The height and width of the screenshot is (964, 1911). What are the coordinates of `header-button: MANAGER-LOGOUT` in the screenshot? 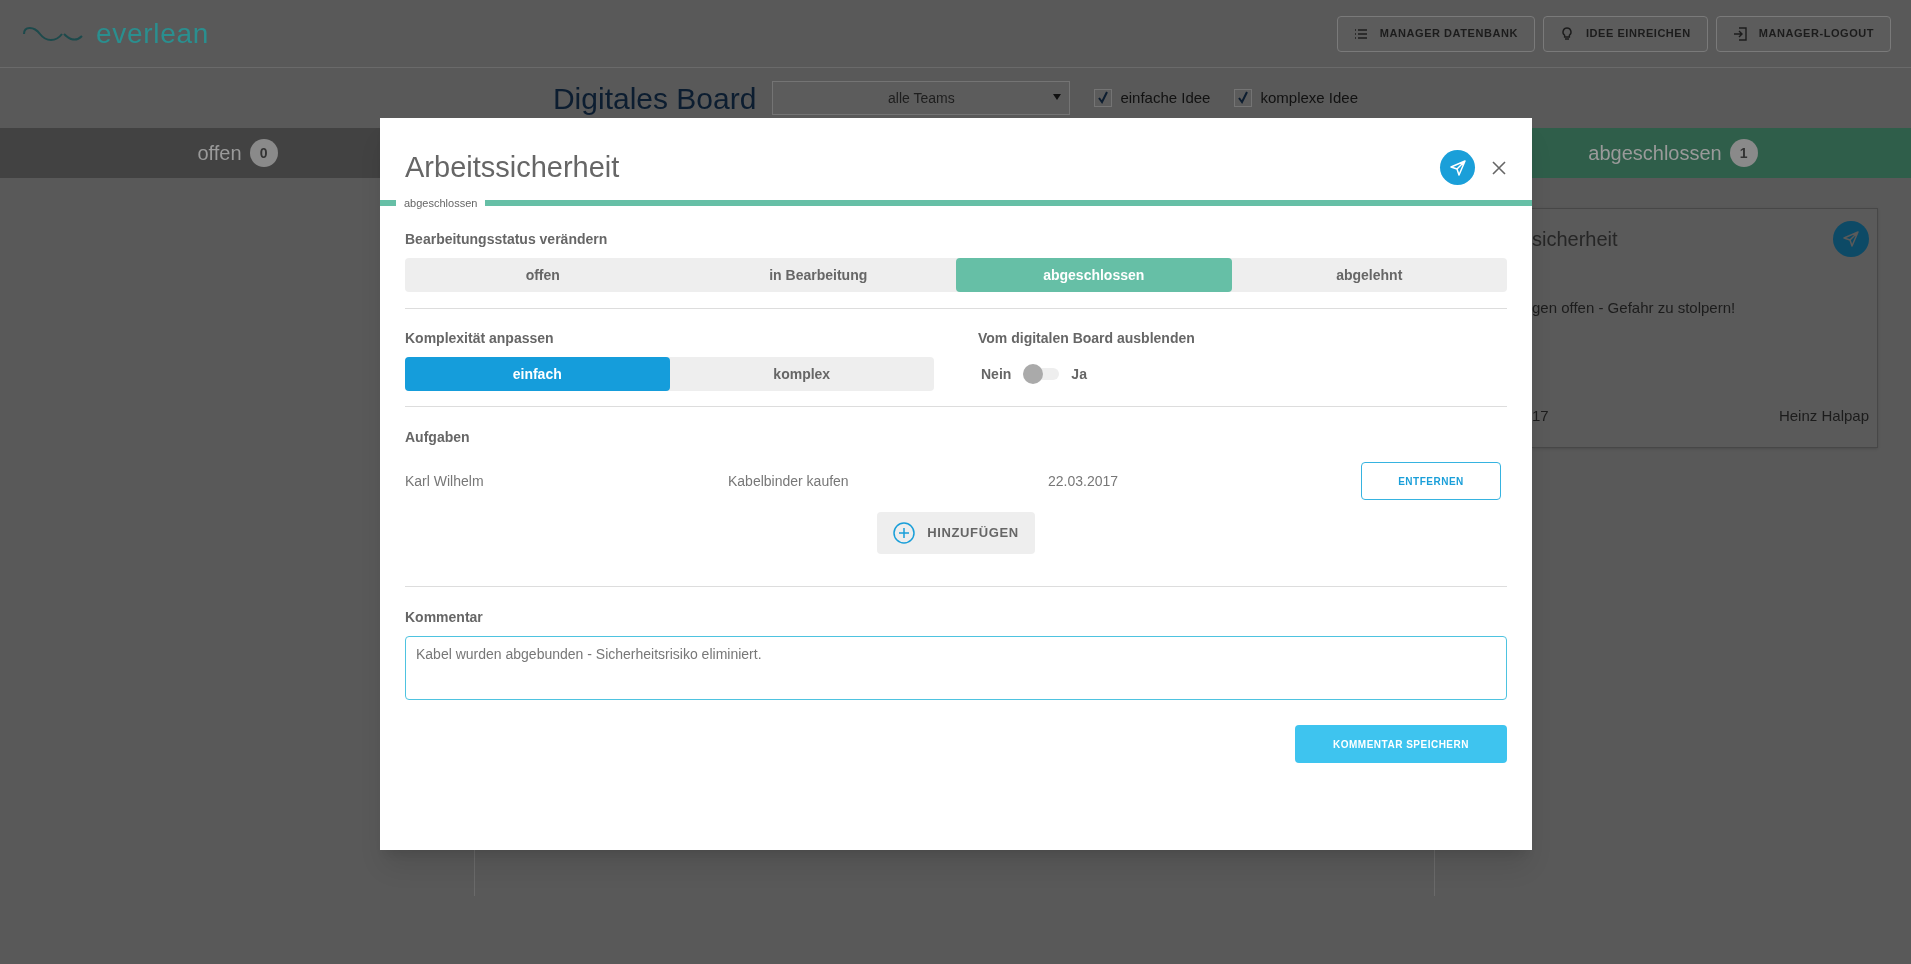 It's located at (1803, 33).